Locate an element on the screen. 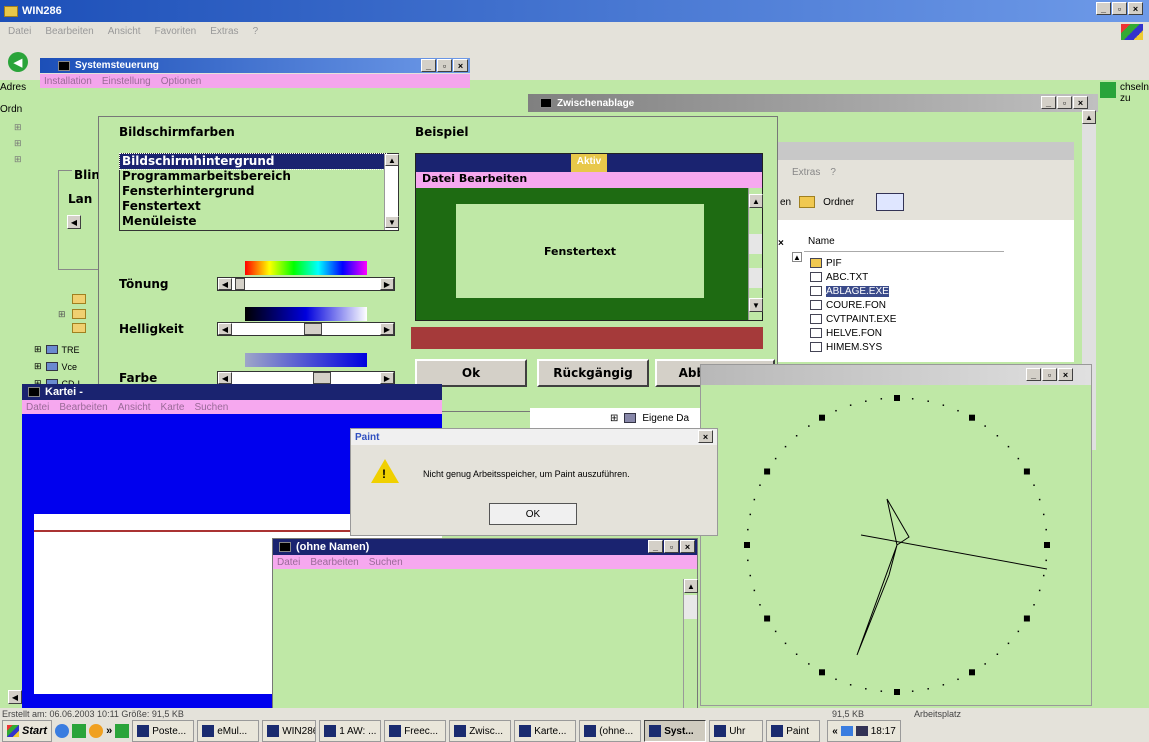 The width and height of the screenshot is (1149, 742). column-name-header: Name is located at coordinates (904, 244).